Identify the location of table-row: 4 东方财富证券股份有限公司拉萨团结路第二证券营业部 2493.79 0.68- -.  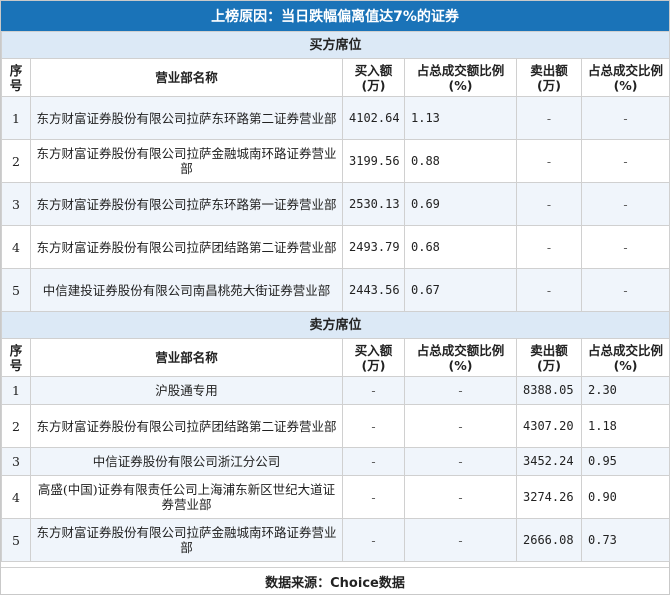
(335, 247).